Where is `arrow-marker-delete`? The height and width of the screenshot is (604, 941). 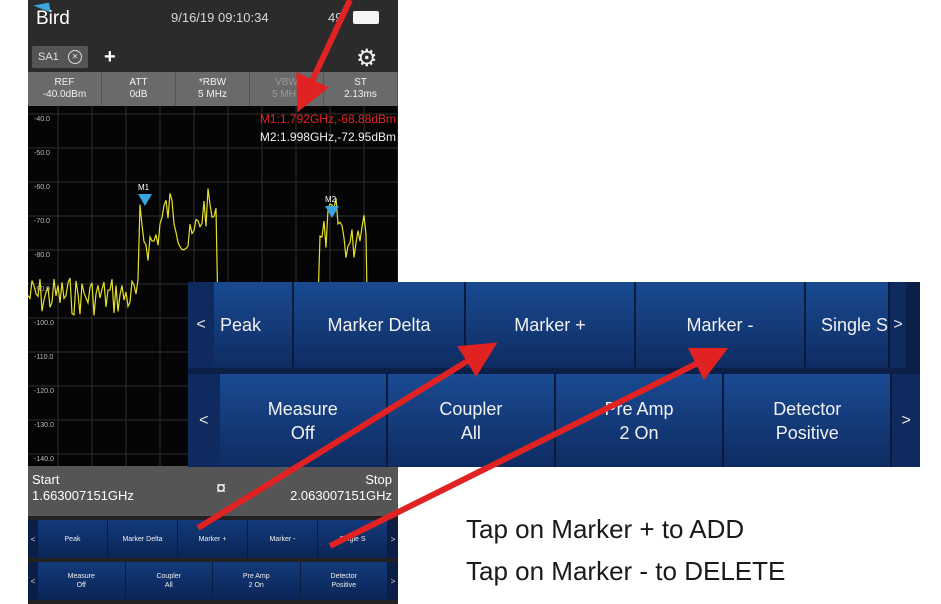
arrow-marker-delete is located at coordinates (528, 448).